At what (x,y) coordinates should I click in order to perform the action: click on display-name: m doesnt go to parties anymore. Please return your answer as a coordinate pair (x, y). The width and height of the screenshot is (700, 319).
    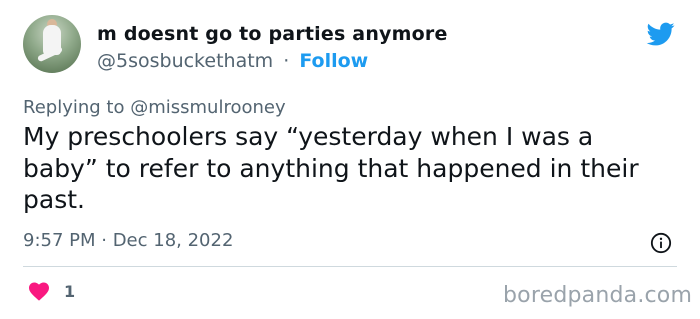
    Looking at the image, I should click on (272, 34).